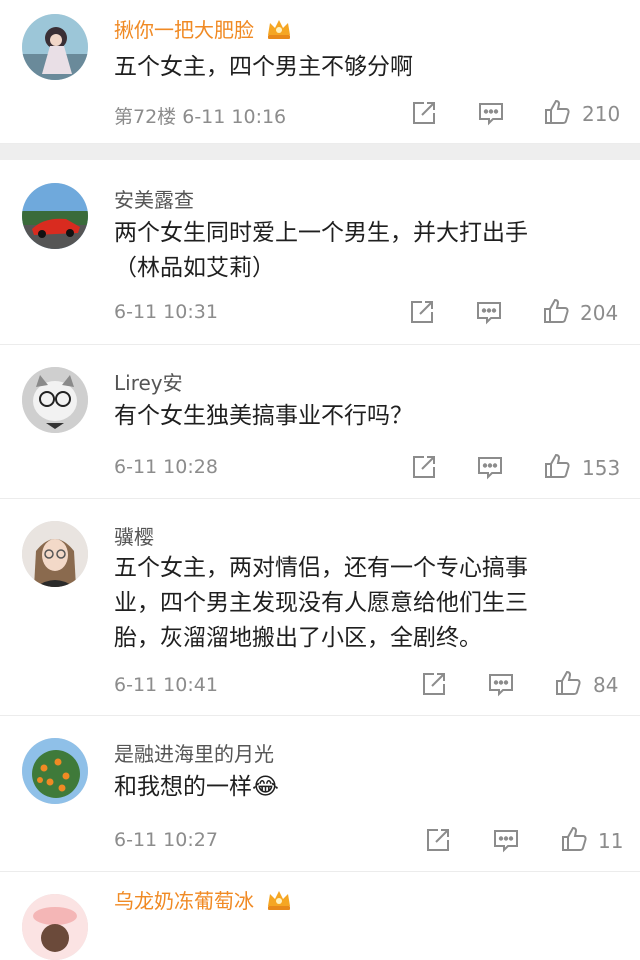 The image size is (640, 960). I want to click on username-text: 乌龙奶冻葡萄冰, so click(184, 901).